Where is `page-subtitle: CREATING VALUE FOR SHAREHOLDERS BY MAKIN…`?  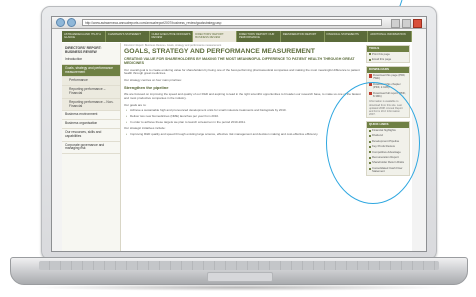
page-subtitle: CREATING VALUE FOR SHAREHOLDERS BY MAKIN… is located at coordinates (239, 61).